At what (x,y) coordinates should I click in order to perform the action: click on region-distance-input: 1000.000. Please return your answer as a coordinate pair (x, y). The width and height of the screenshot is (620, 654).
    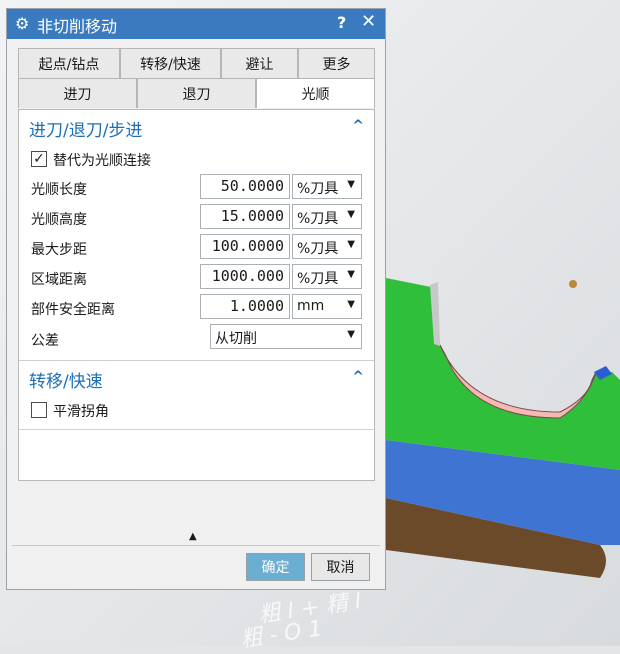
    Looking at the image, I should click on (245, 276).